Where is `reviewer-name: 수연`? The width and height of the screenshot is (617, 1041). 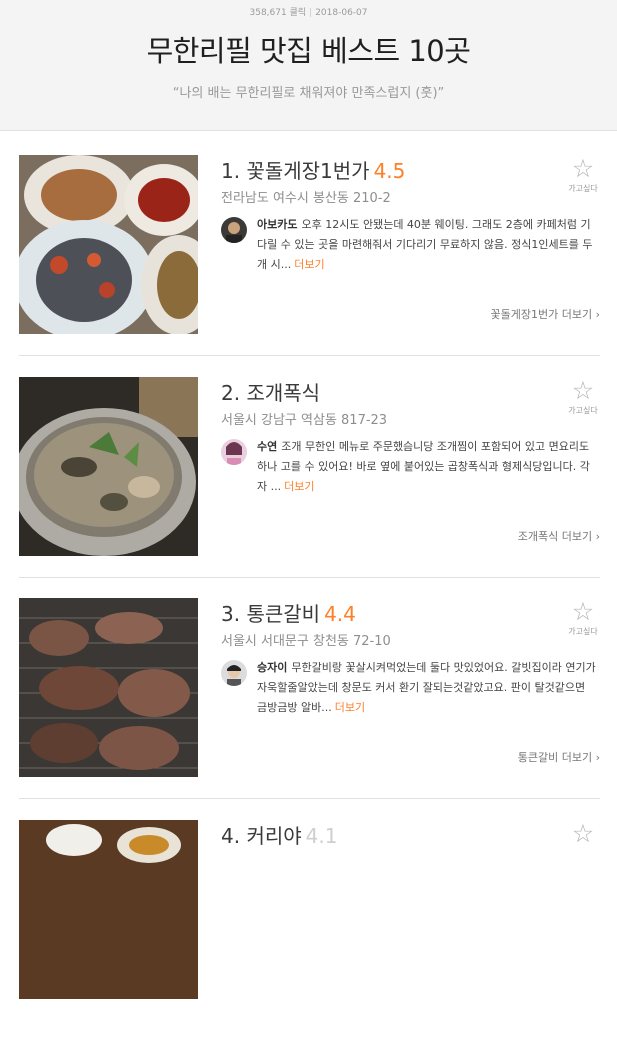 reviewer-name: 수연 is located at coordinates (267, 446).